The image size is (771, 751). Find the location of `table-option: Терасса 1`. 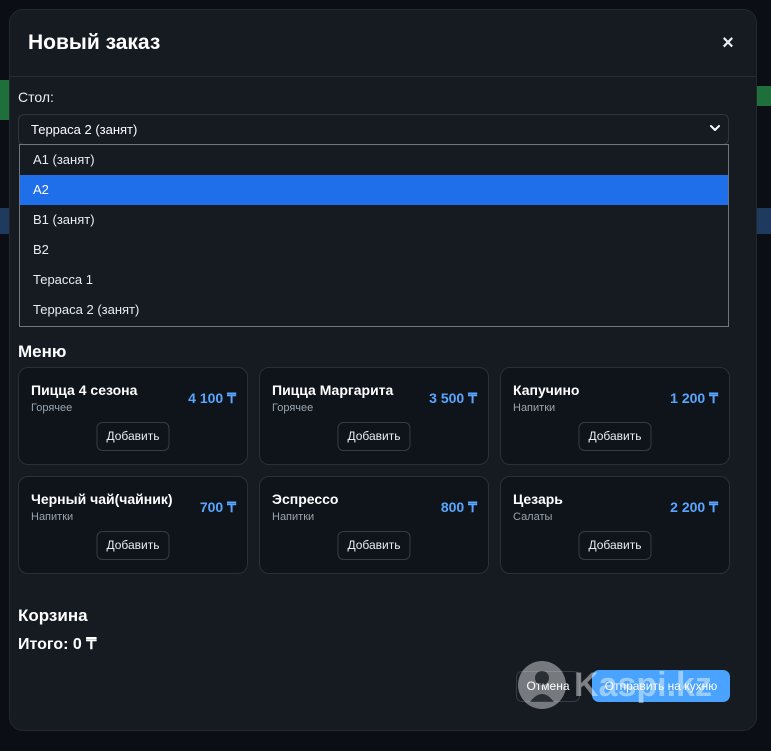

table-option: Терасса 1 is located at coordinates (374, 280).